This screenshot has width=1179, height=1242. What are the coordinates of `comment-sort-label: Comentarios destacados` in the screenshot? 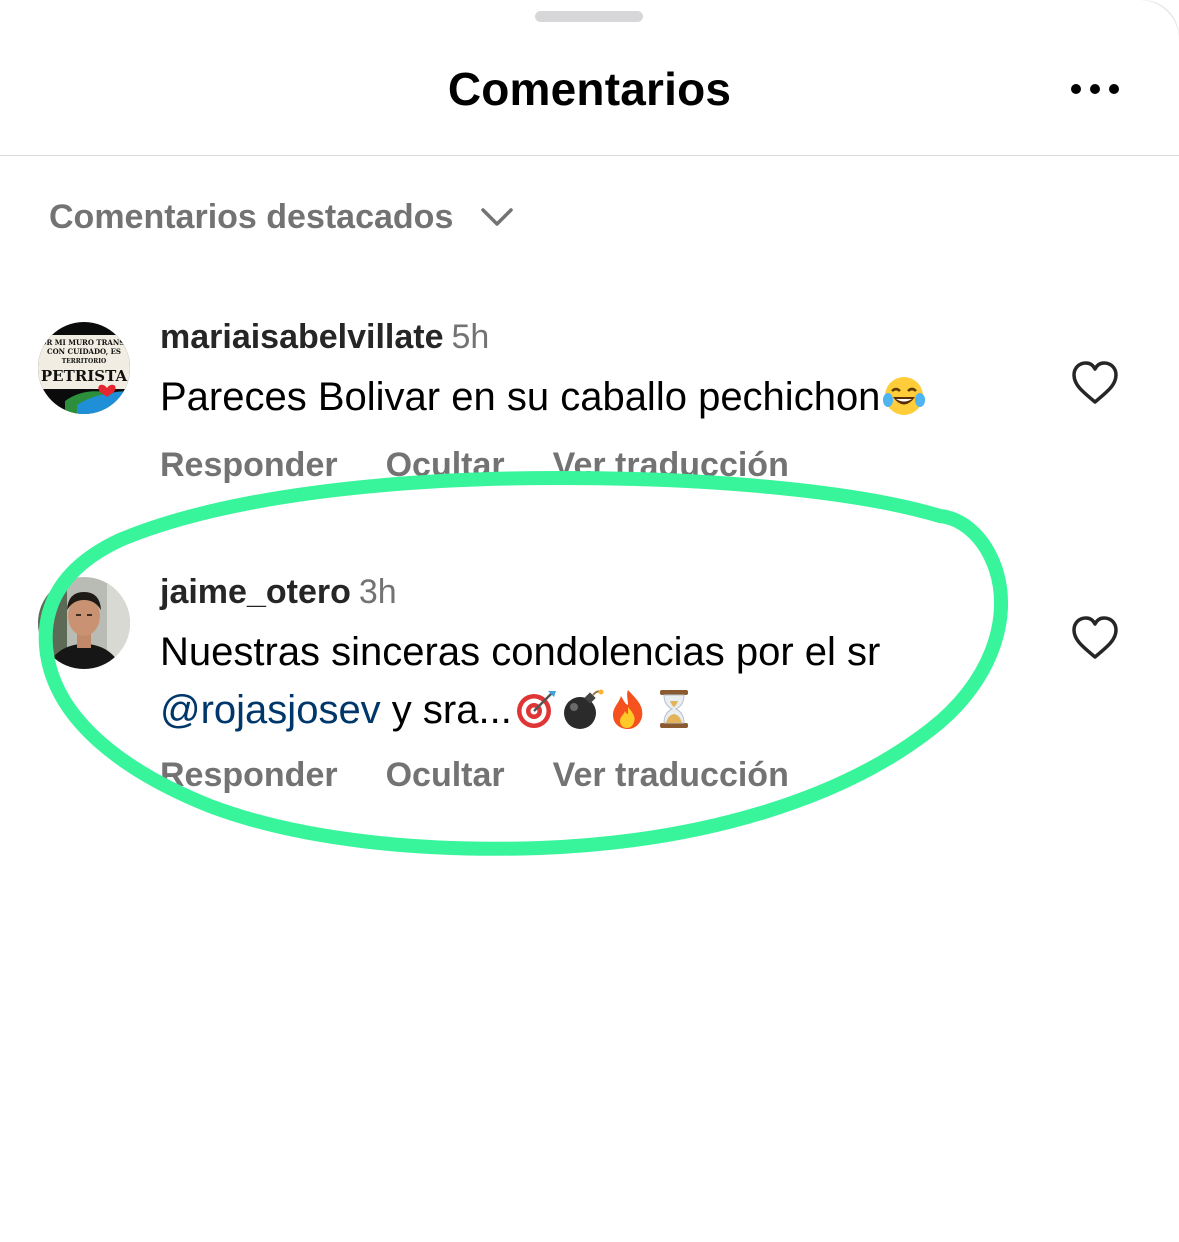 It's located at (251, 216).